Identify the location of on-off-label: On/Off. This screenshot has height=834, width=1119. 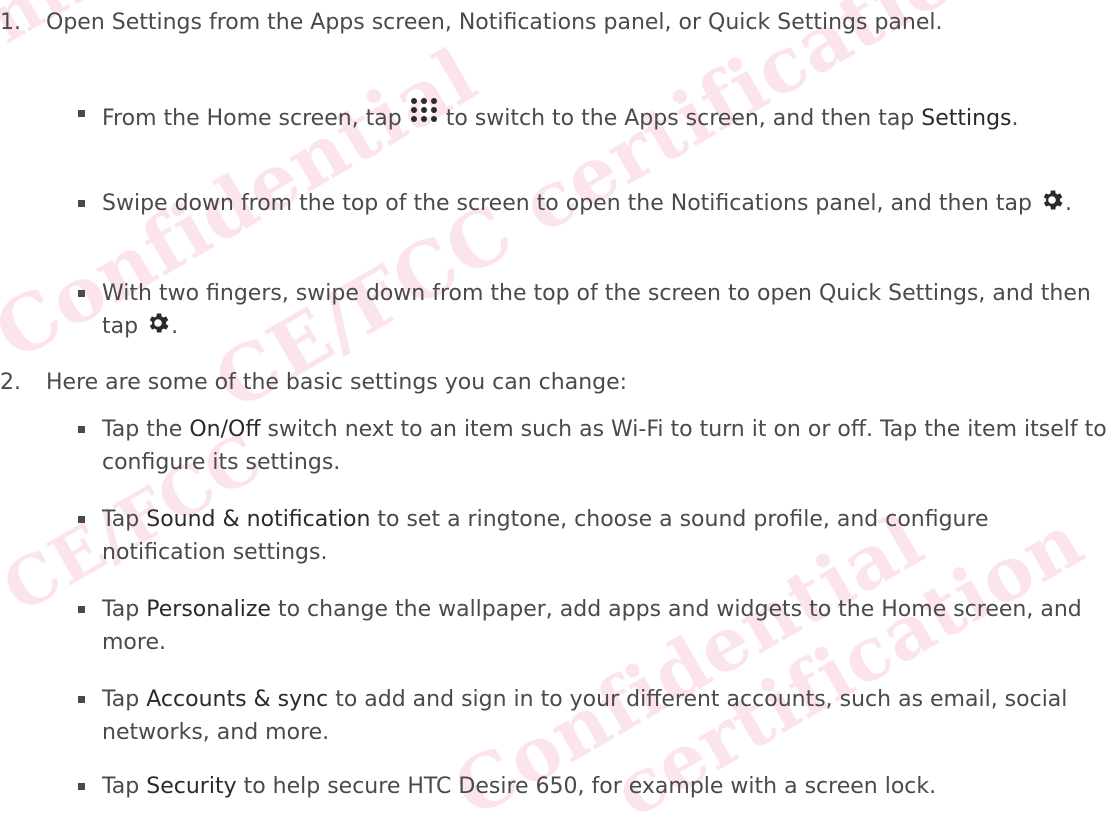
(225, 429).